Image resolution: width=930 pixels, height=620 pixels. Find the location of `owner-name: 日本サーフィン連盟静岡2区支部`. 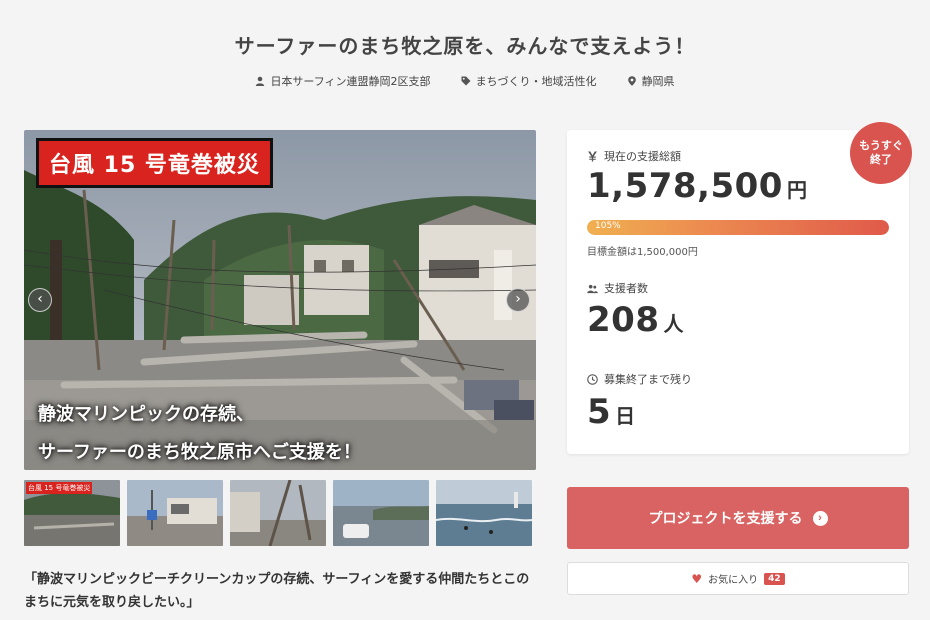

owner-name: 日本サーフィン連盟静岡2区支部 is located at coordinates (350, 81).